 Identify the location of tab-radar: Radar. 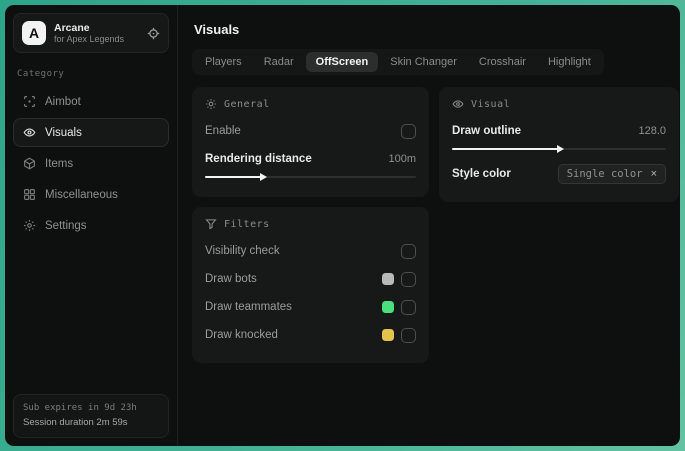
(279, 62).